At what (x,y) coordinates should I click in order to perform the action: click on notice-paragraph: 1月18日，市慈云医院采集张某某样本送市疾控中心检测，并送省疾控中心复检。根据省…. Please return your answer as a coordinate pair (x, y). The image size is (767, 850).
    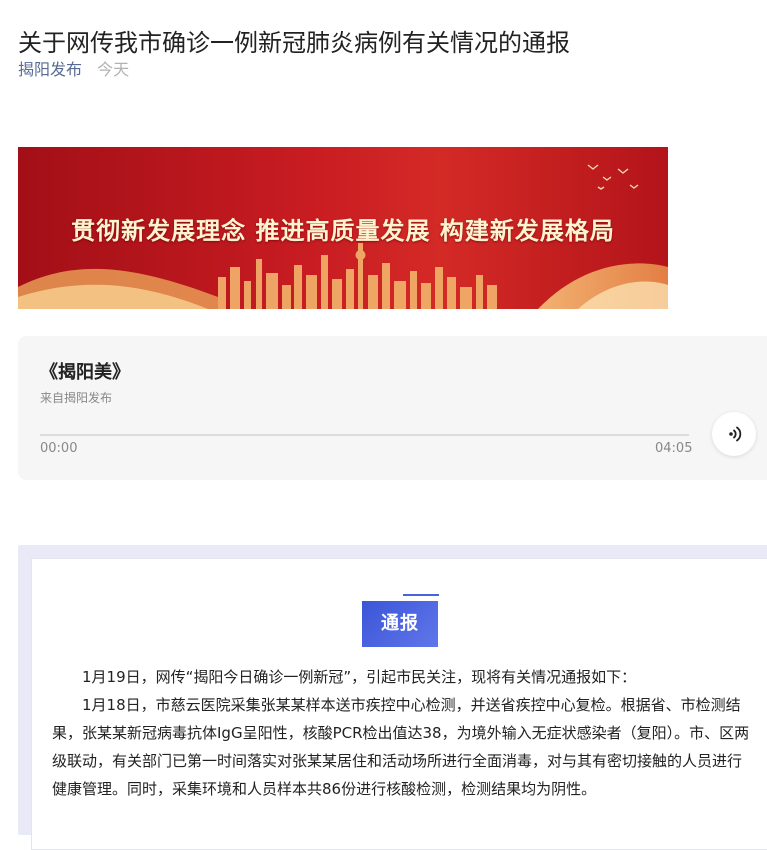
    Looking at the image, I should click on (401, 747).